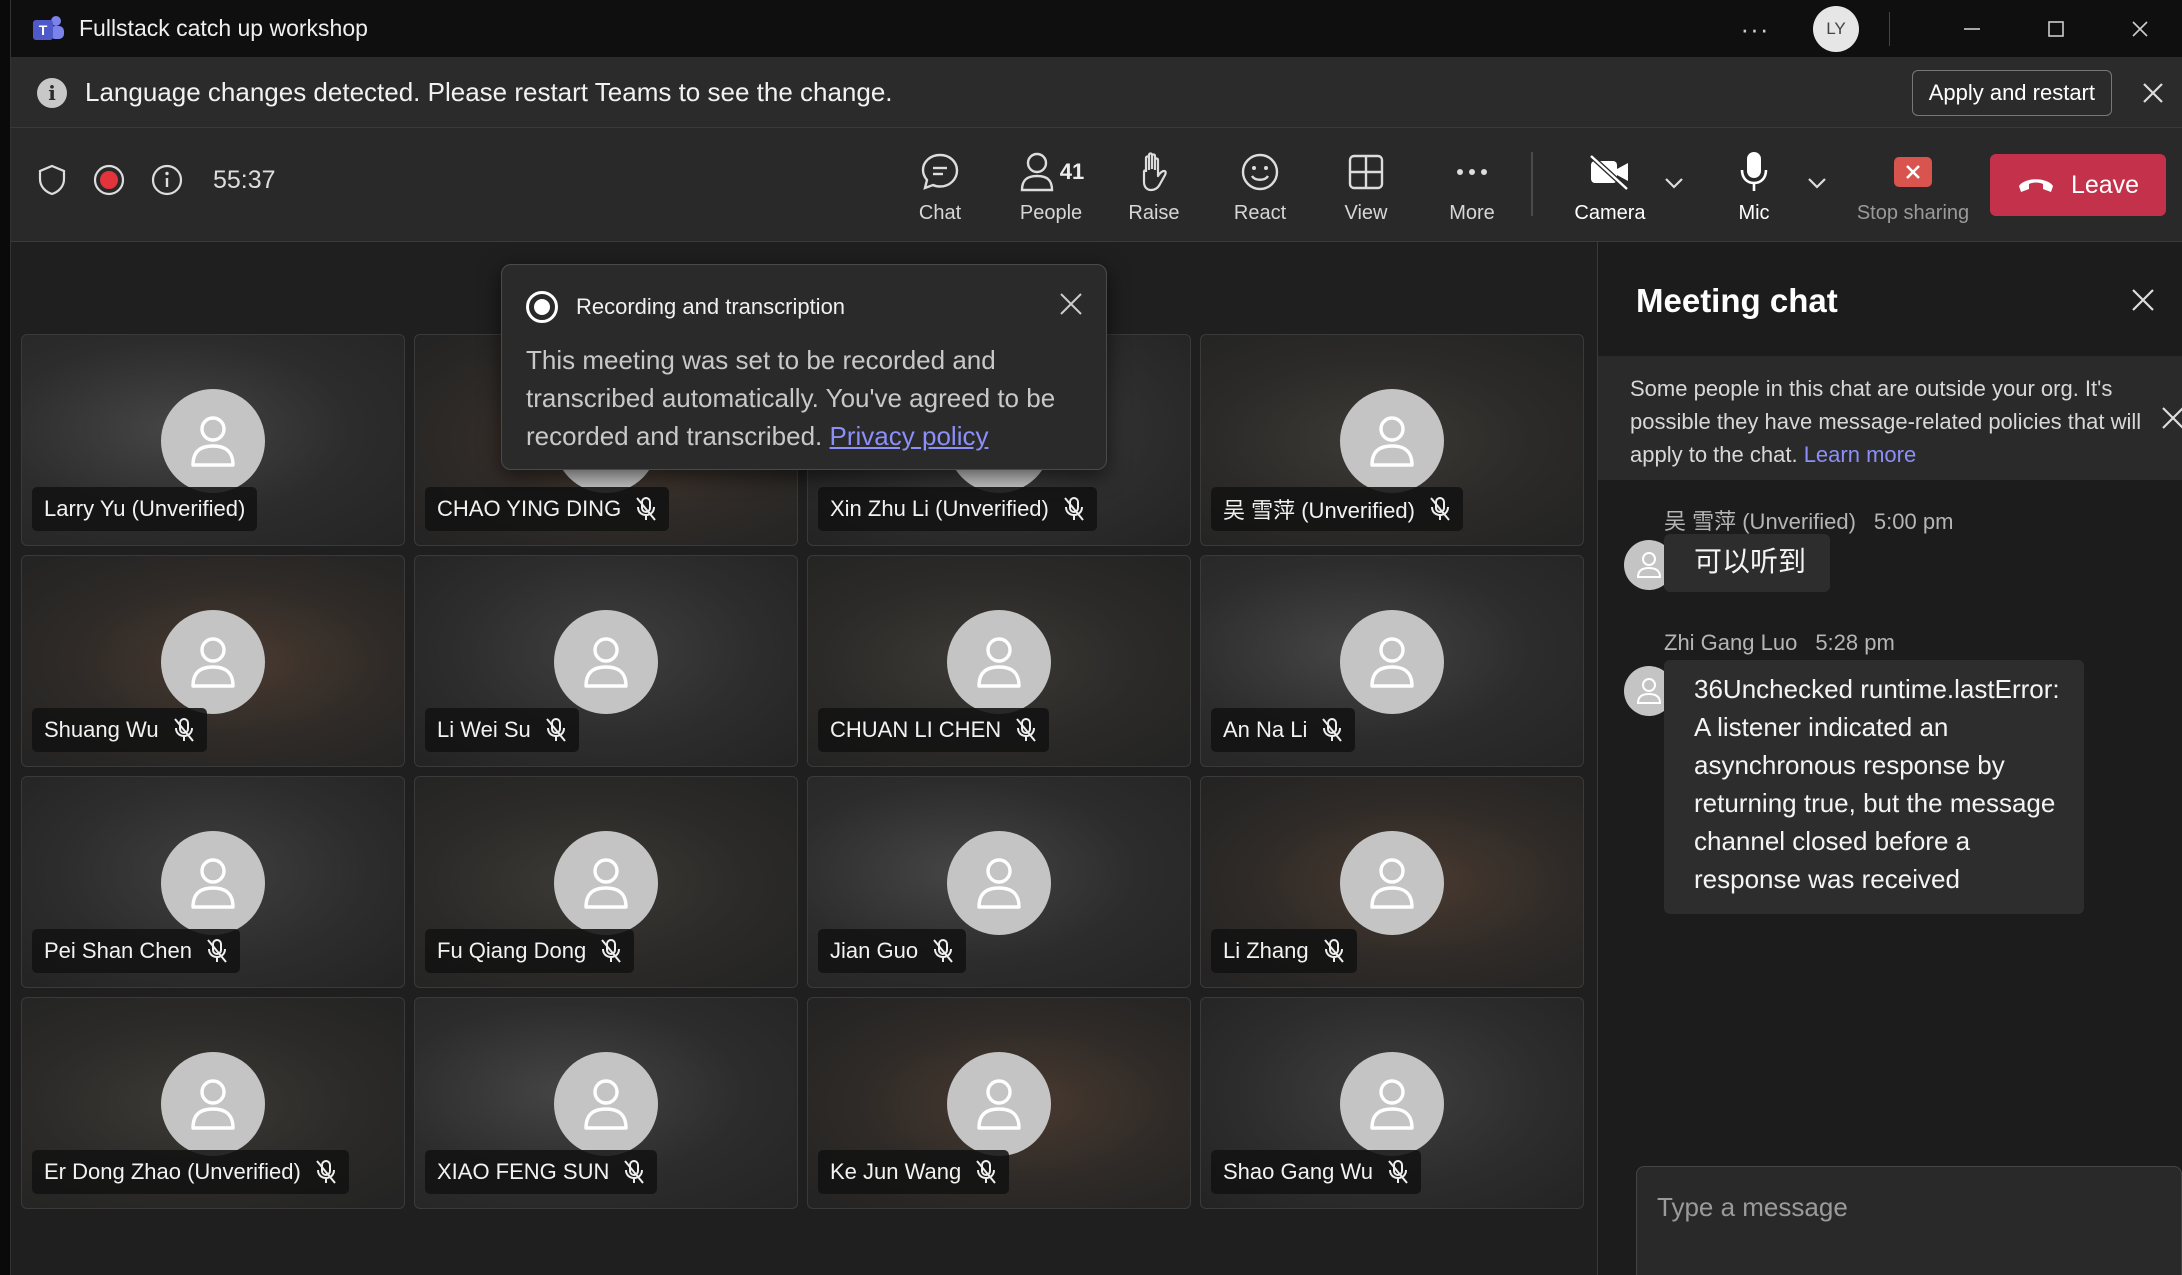  Describe the element at coordinates (711, 306) in the screenshot. I see `recording-popup-title: Recording and transcription` at that location.